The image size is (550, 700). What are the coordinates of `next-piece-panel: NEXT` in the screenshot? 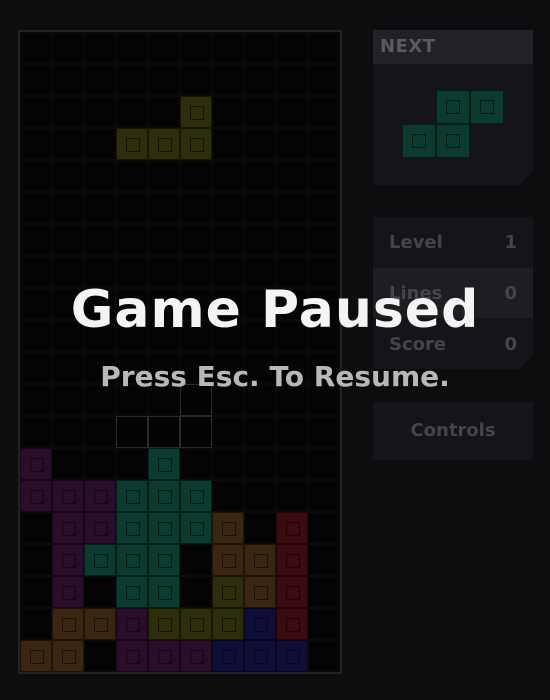 It's located at (453, 107).